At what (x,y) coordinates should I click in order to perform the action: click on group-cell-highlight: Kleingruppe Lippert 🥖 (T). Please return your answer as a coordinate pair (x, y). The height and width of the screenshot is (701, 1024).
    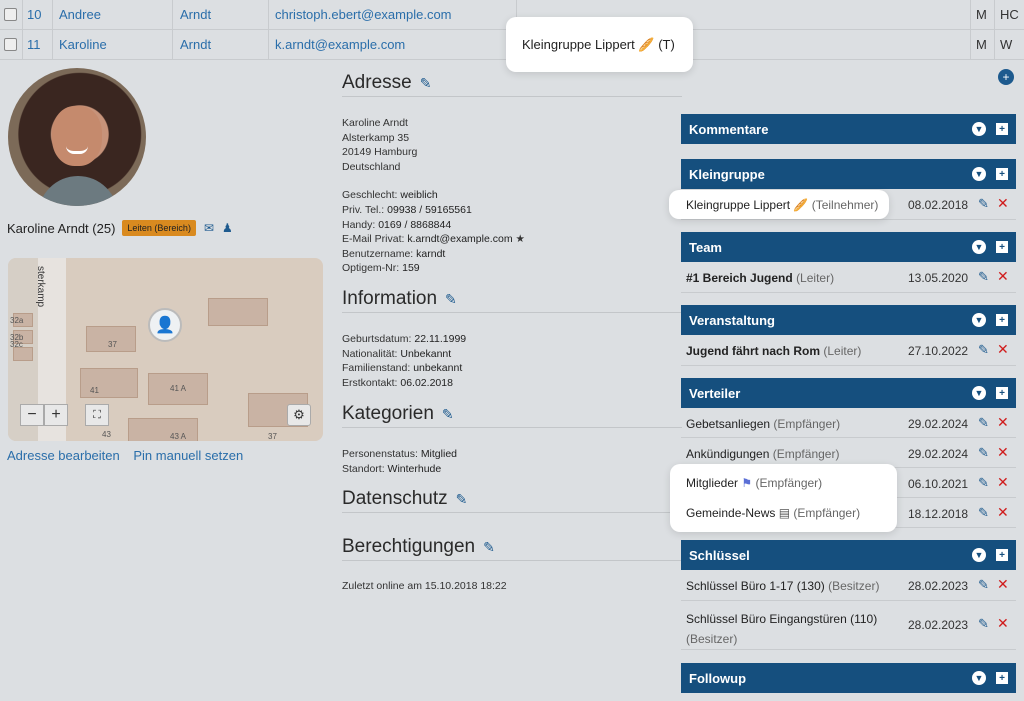
    Looking at the image, I should click on (599, 44).